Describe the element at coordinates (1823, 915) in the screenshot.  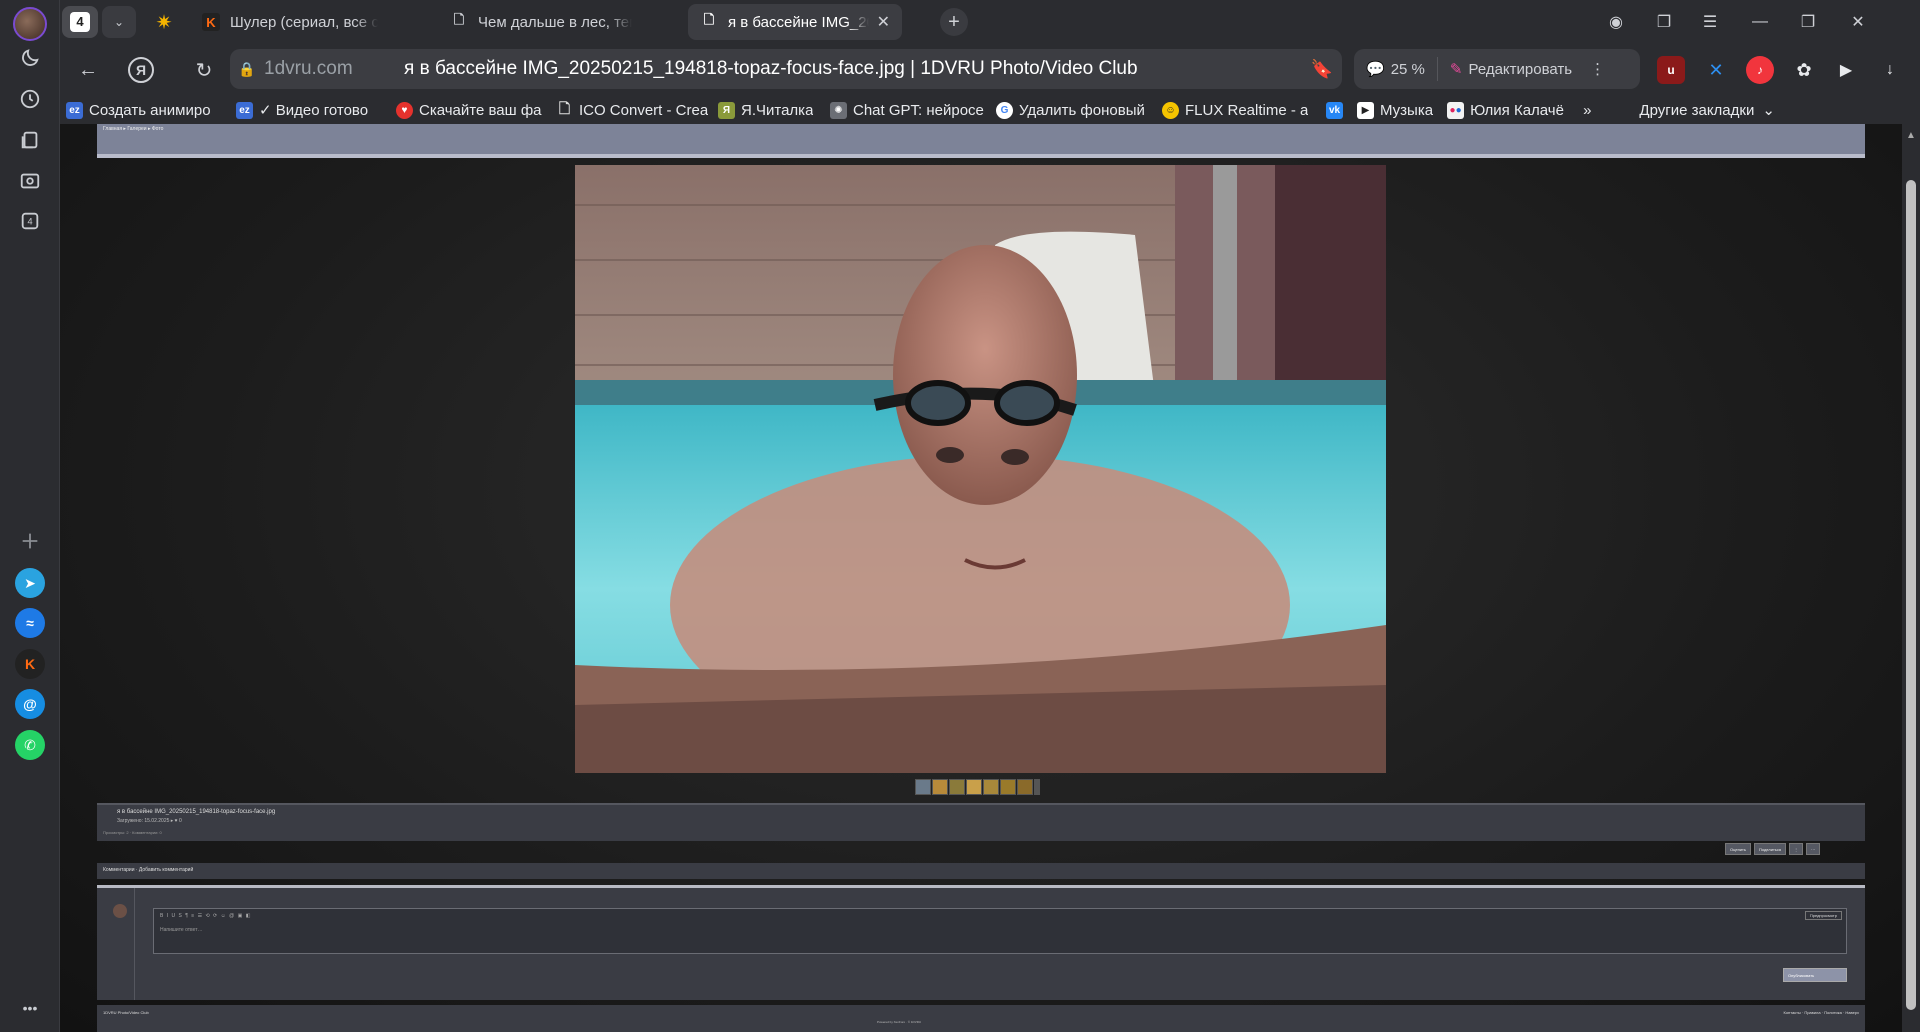
I see `preview-button: Предпросмотр` at that location.